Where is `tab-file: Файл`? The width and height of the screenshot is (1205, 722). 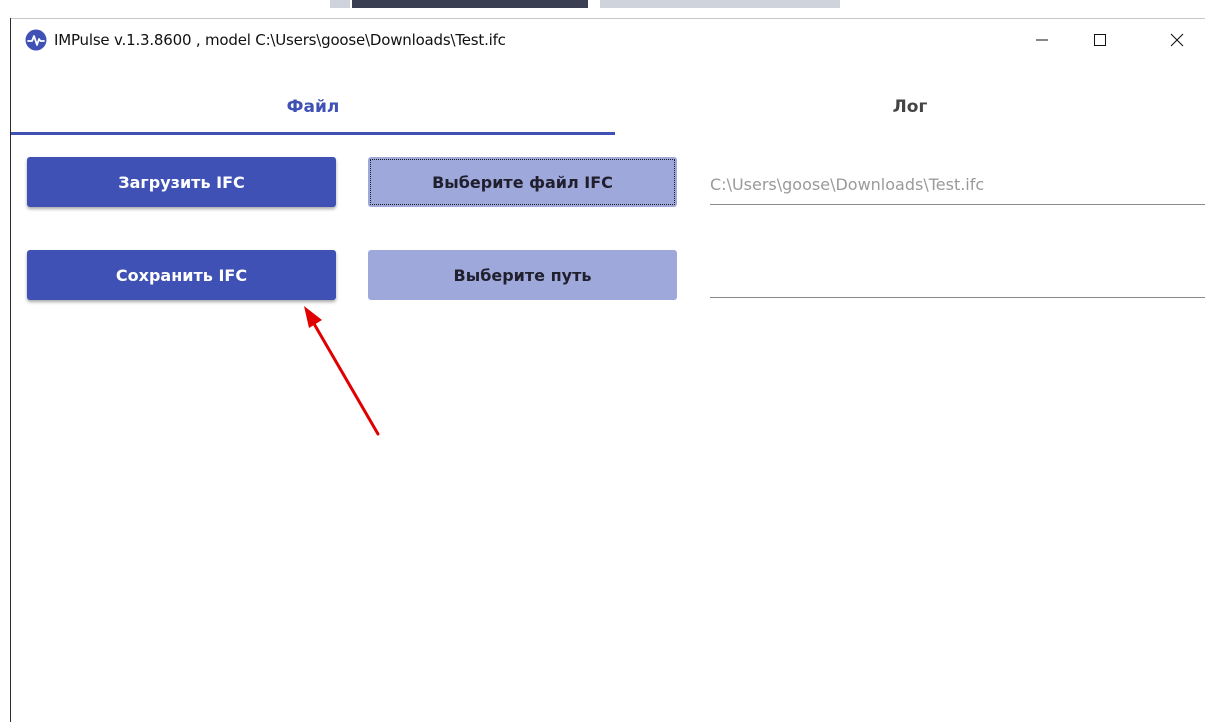
tab-file: Файл is located at coordinates (313, 107).